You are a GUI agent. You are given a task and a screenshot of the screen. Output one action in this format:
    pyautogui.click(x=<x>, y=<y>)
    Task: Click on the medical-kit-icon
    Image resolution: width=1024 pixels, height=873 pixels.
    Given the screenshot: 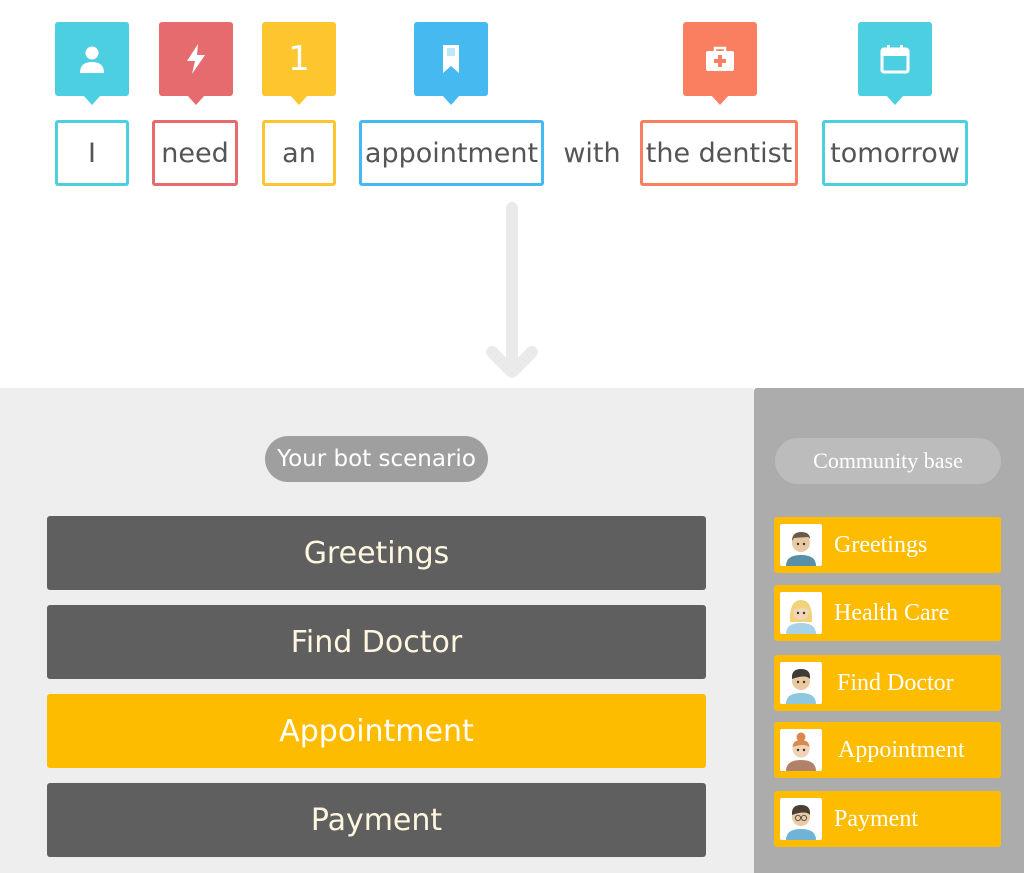 What is the action you would take?
    pyautogui.click(x=720, y=59)
    